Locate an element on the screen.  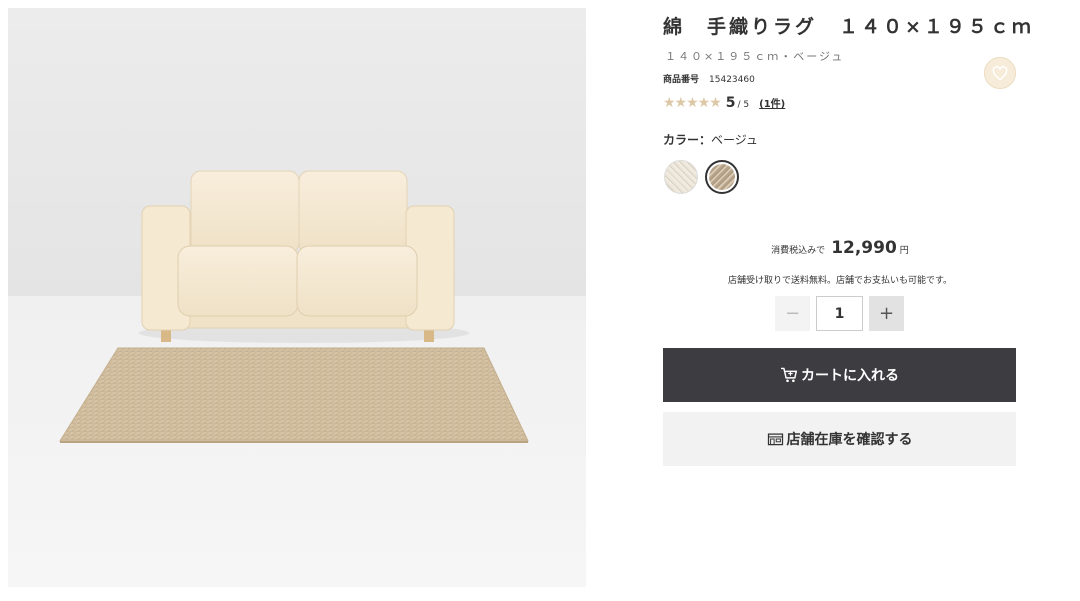
price: 消費税込みで 12,990 円 is located at coordinates (840, 248).